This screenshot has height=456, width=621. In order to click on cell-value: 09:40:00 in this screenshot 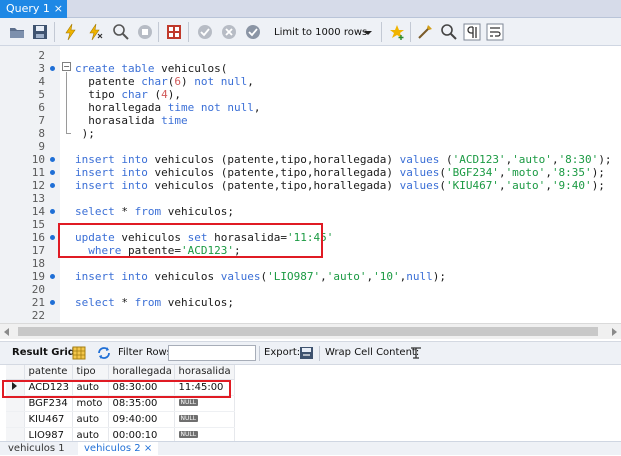, I will do `click(135, 419)`.